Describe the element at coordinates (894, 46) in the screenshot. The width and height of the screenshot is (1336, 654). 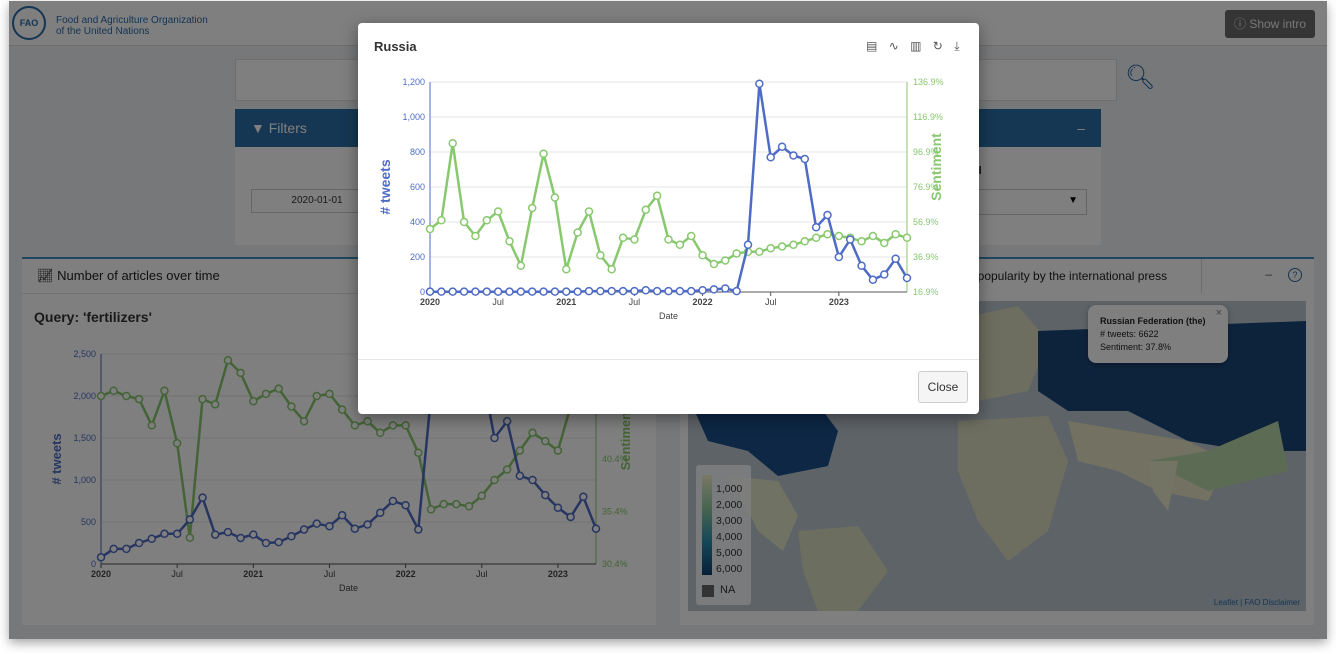
I see `line-chart-icon: ∿` at that location.